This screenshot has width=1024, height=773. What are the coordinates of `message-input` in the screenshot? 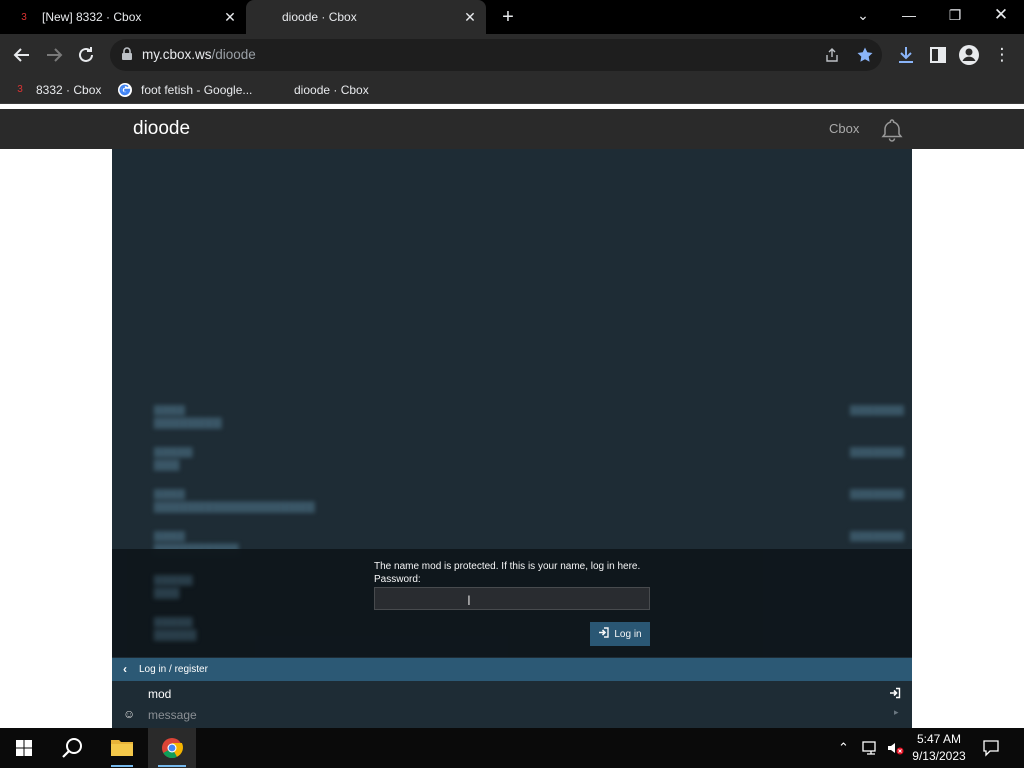 It's located at (498, 715).